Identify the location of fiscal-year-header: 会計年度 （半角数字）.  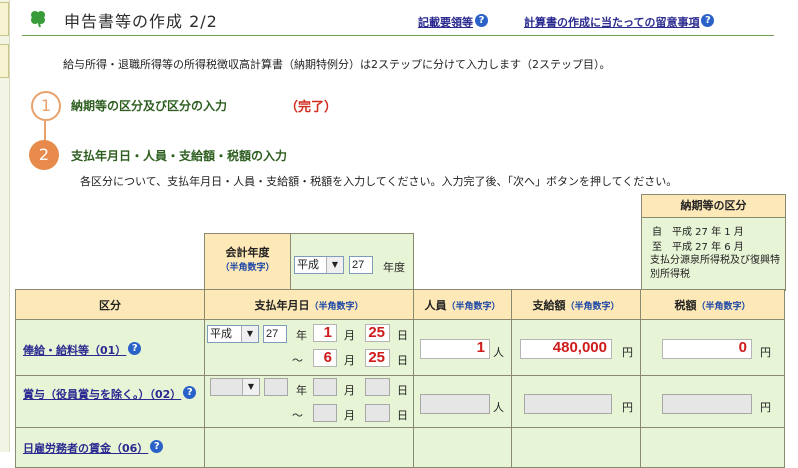
(248, 261).